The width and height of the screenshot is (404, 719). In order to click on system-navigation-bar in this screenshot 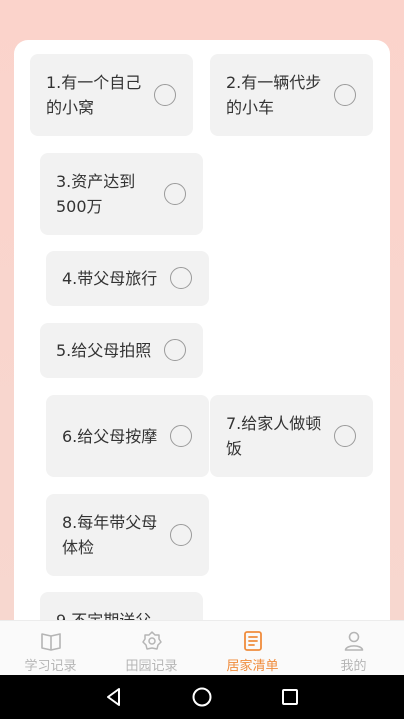, I will do `click(202, 697)`.